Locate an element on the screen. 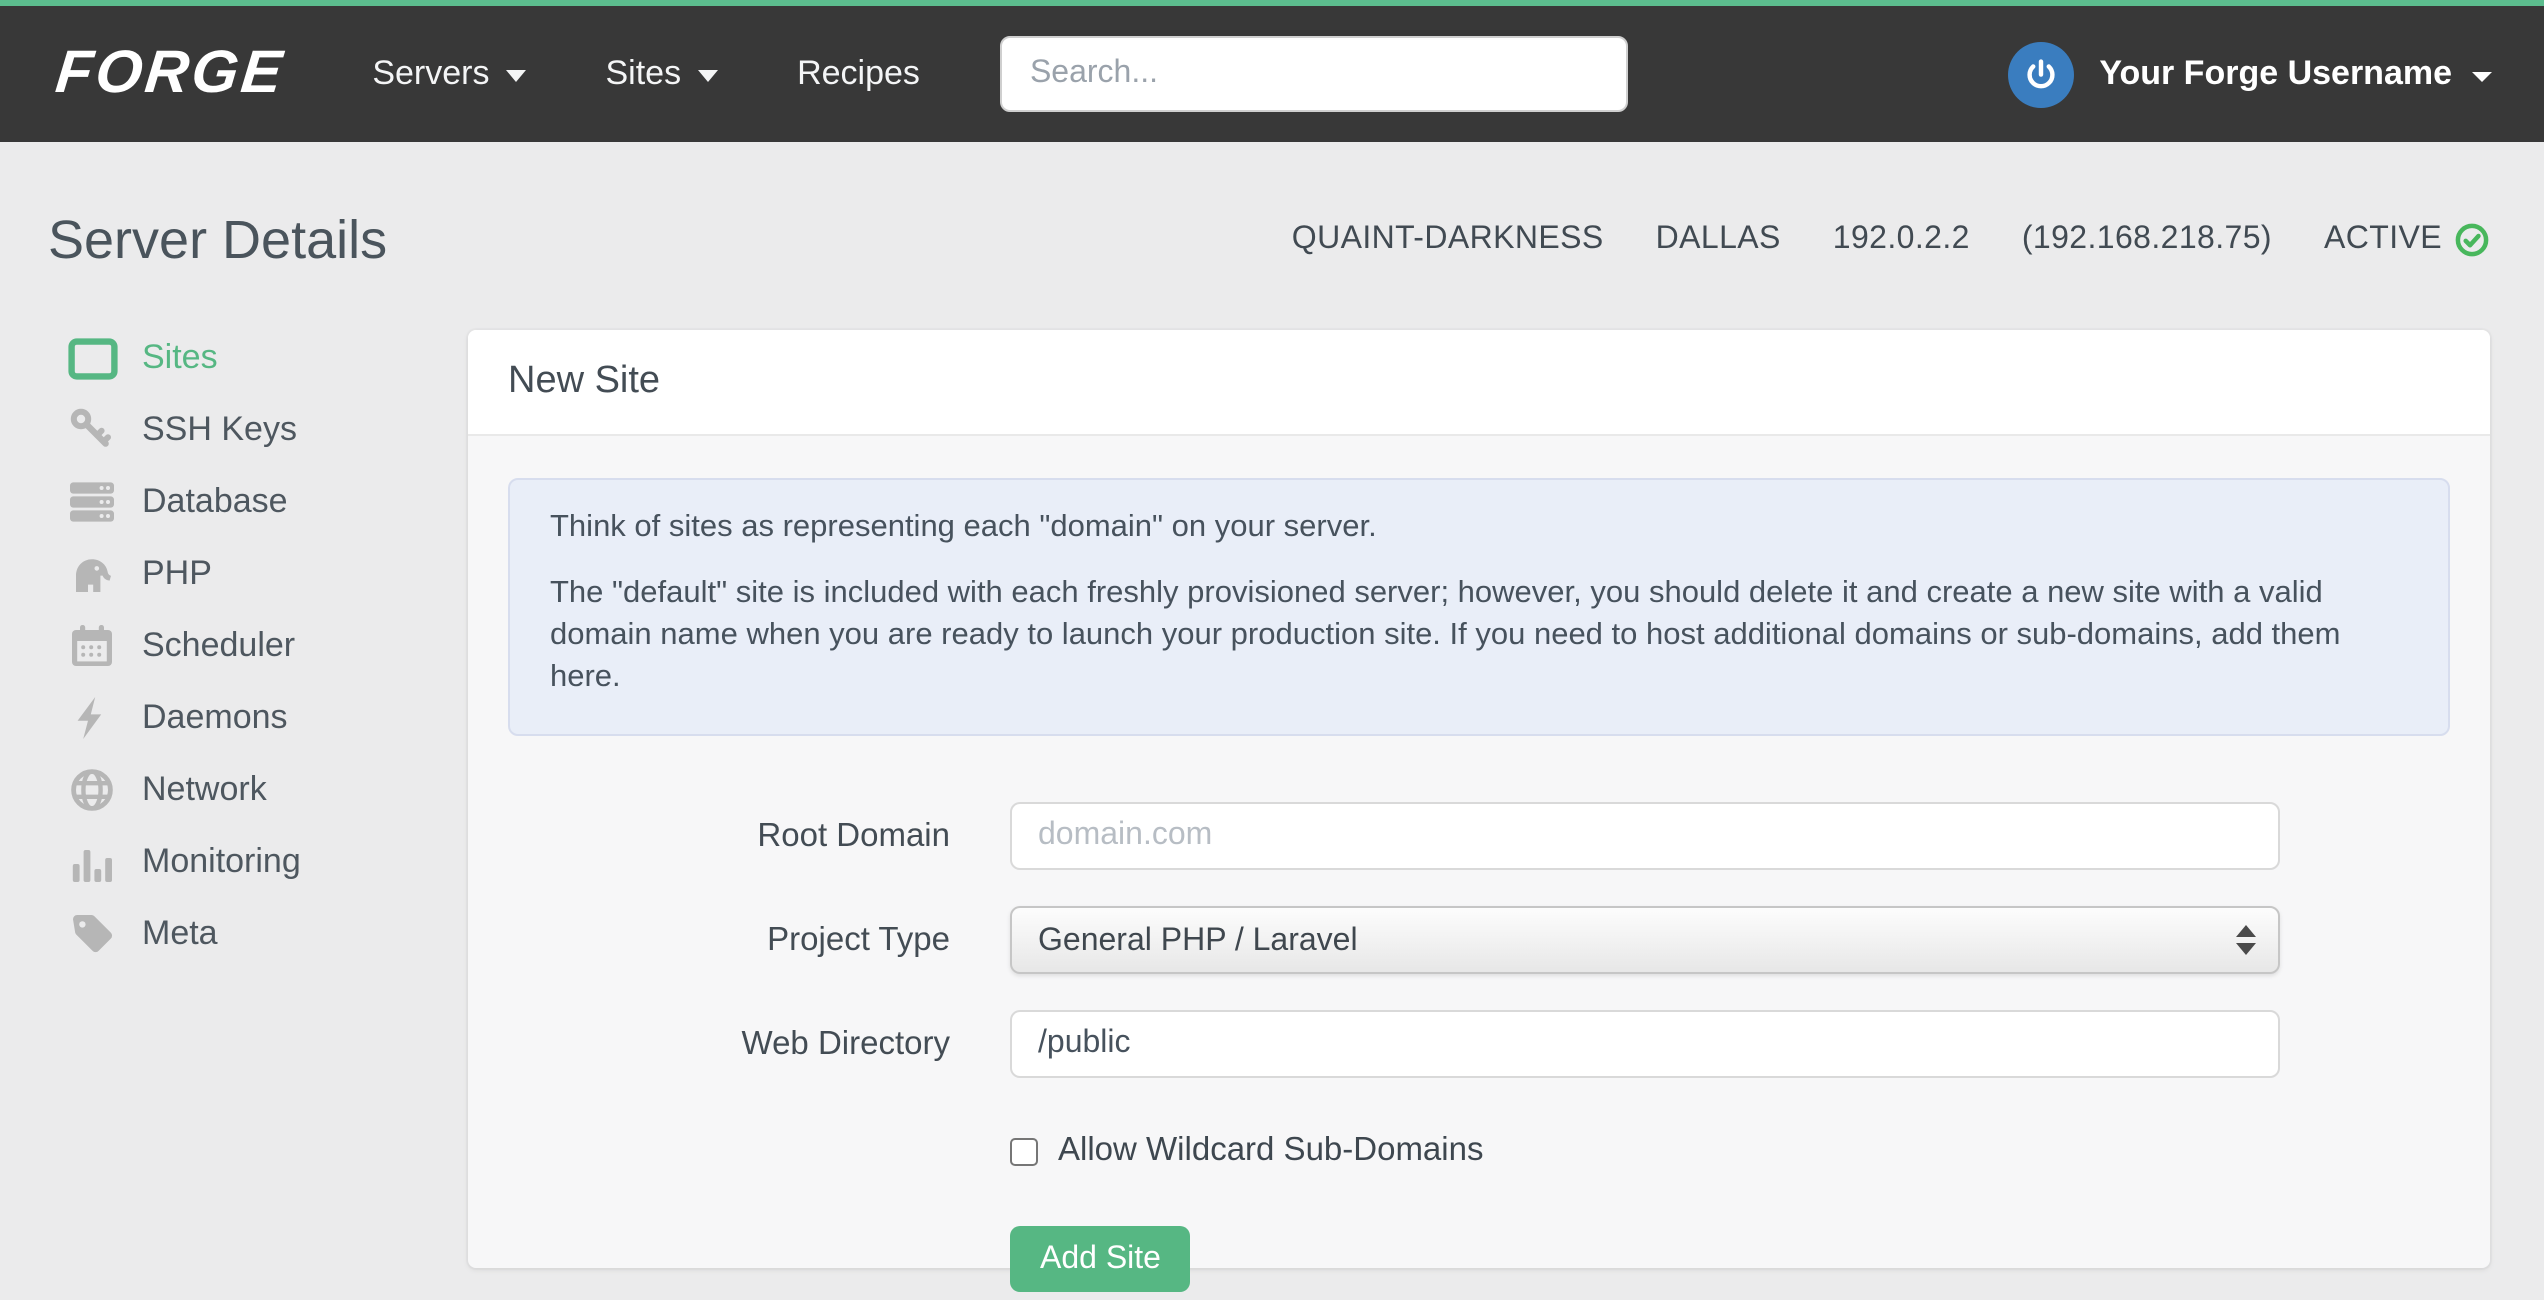 Image resolution: width=2544 pixels, height=1300 pixels. lightning-icon is located at coordinates (92, 718).